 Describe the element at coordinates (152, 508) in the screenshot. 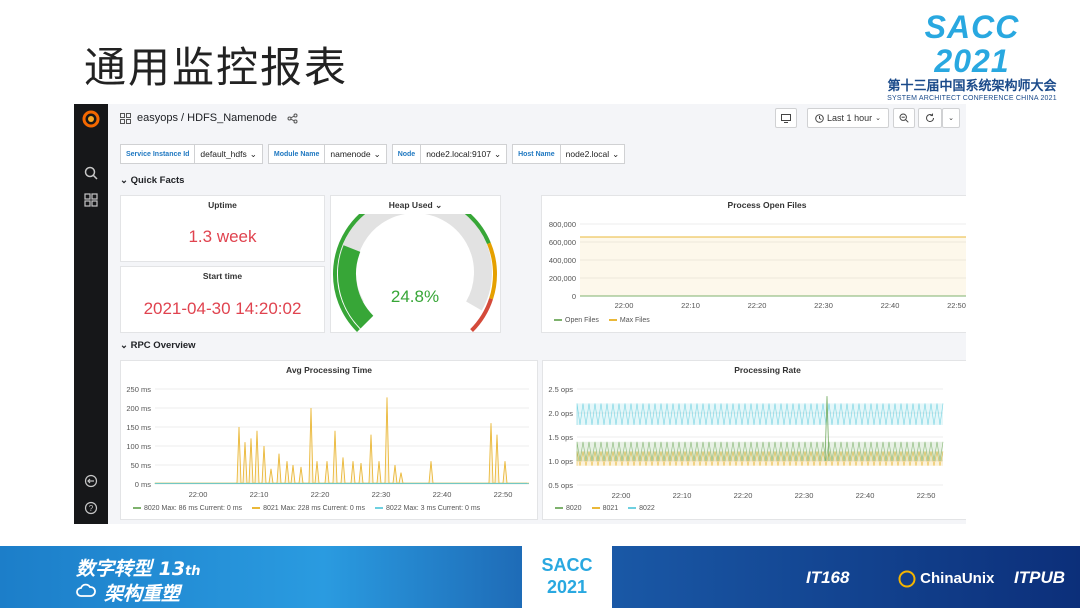

I see `legend-label: 8020` at that location.